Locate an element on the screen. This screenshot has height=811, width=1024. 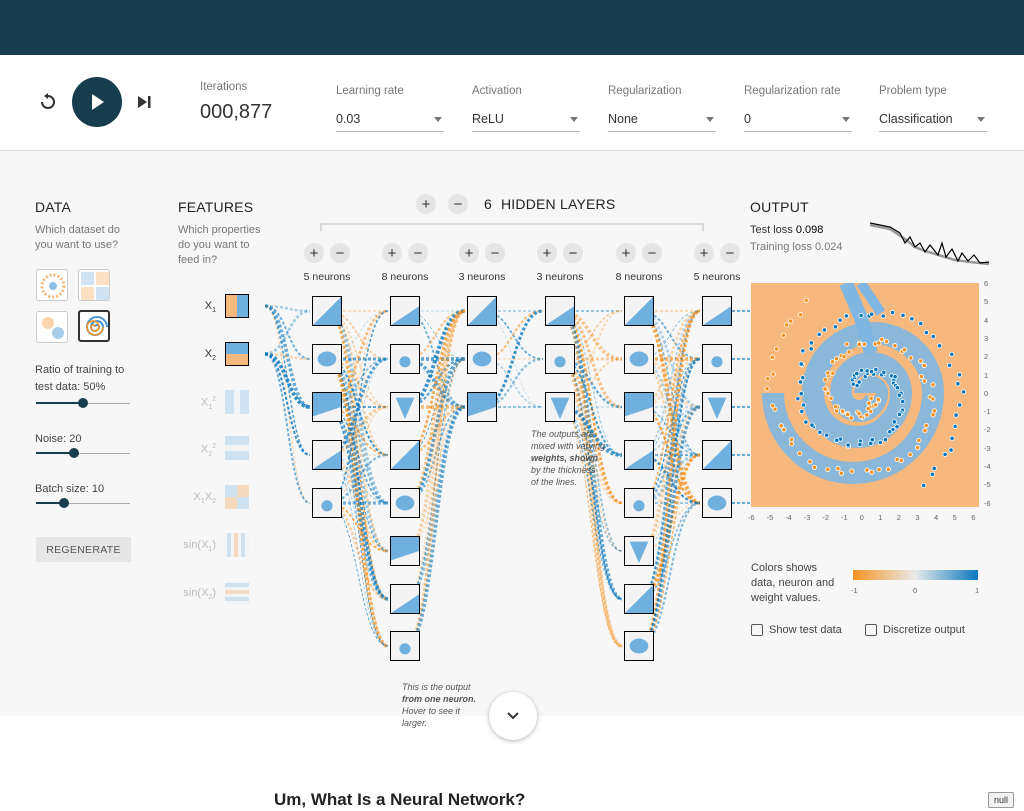
learning-rate-value: 0.03 is located at coordinates (348, 119).